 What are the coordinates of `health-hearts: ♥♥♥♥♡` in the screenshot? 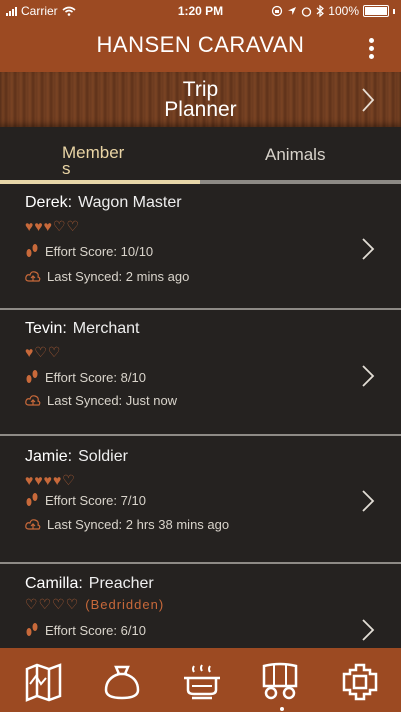 It's located at (50, 480).